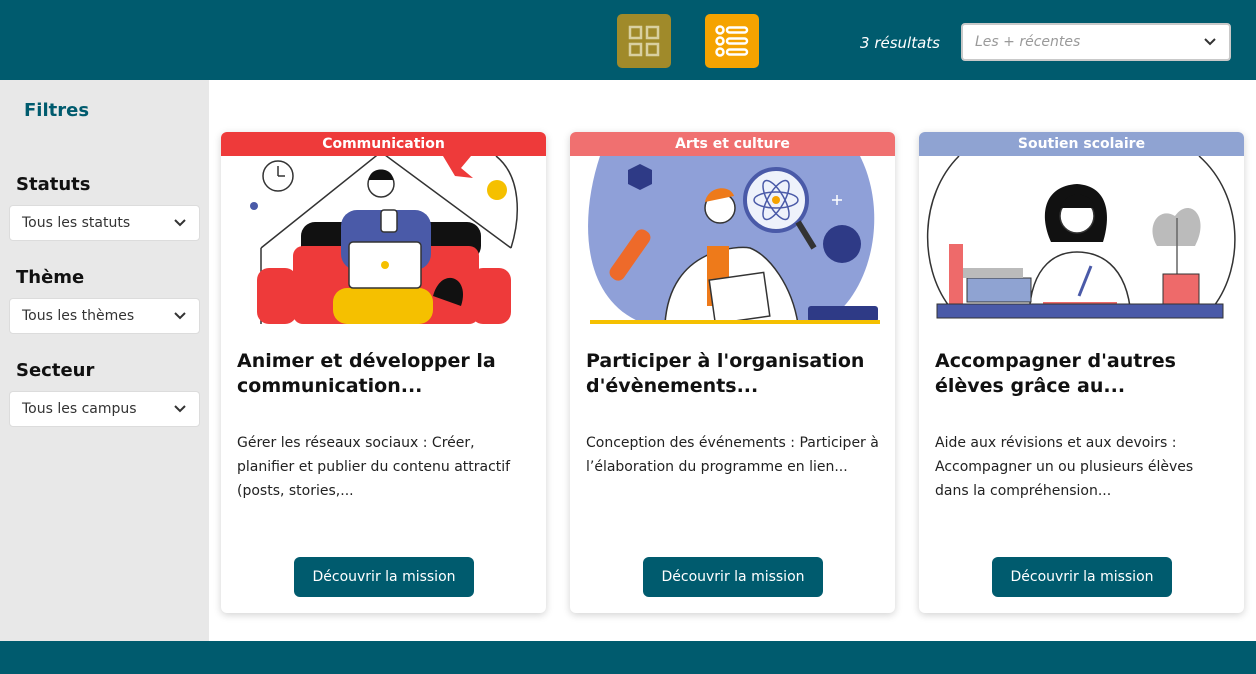 Image resolution: width=1256 pixels, height=674 pixels. What do you see at coordinates (50, 277) in the screenshot?
I see `filter-label-theme: Thème` at bounding box center [50, 277].